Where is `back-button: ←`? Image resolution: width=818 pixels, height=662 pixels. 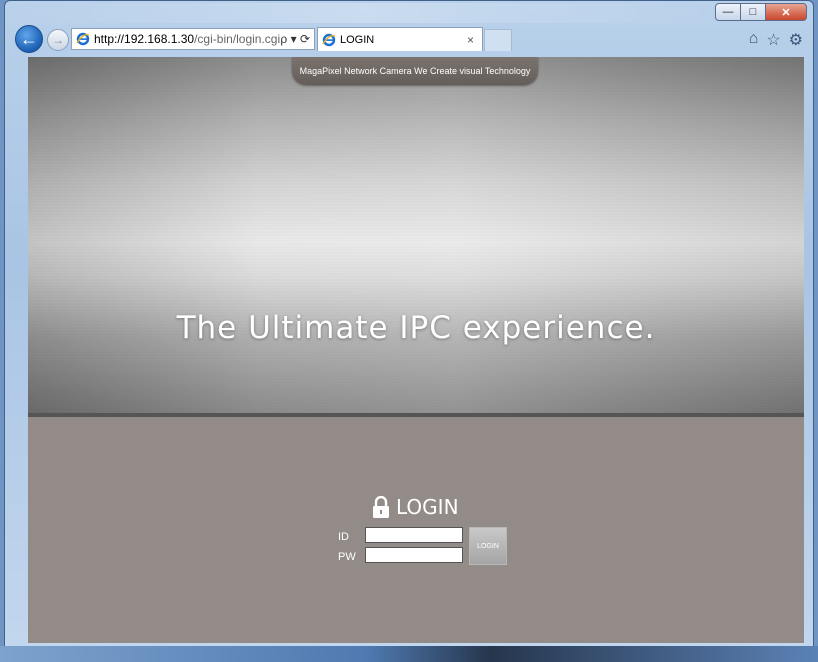 back-button: ← is located at coordinates (29, 39).